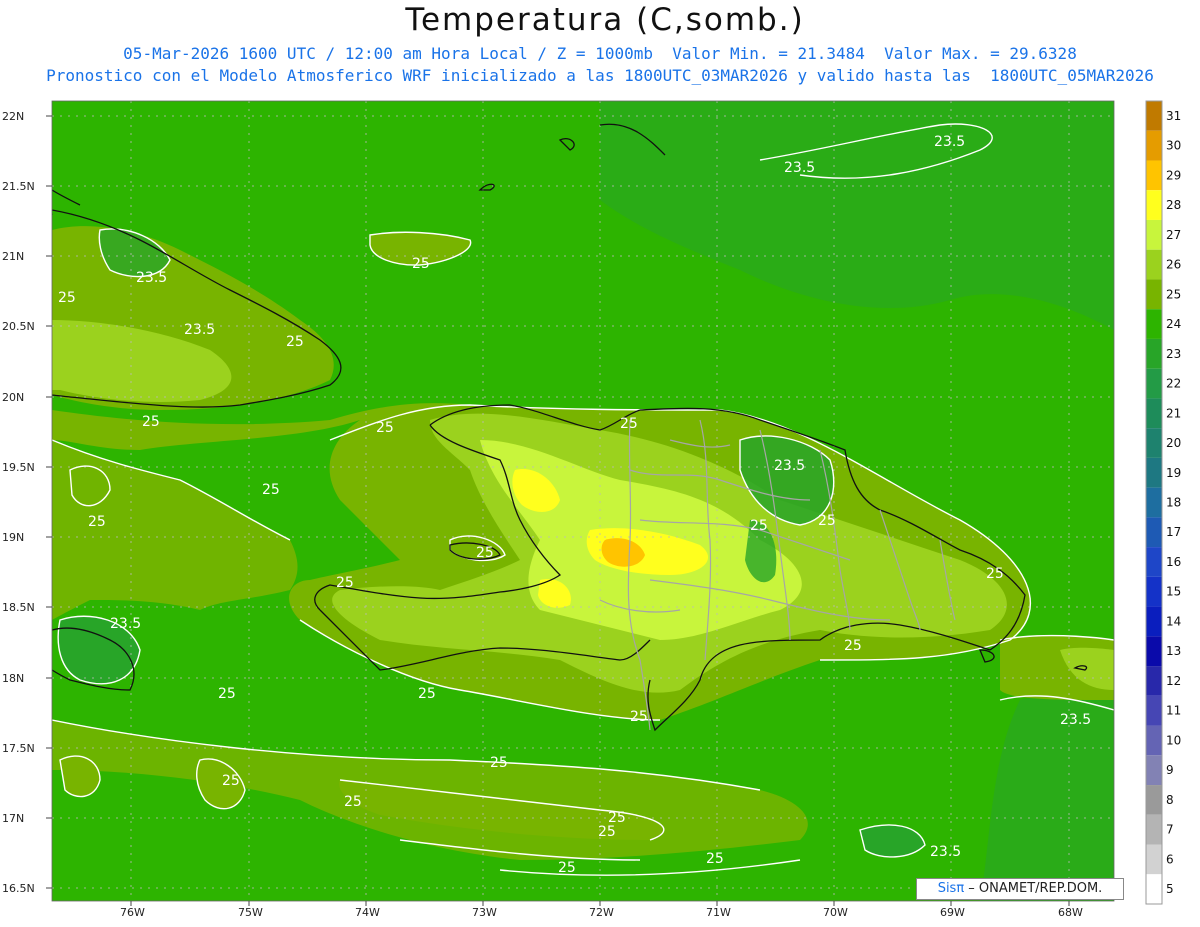  Describe the element at coordinates (13, 537) in the screenshot. I see `lat-label: 19N` at that location.